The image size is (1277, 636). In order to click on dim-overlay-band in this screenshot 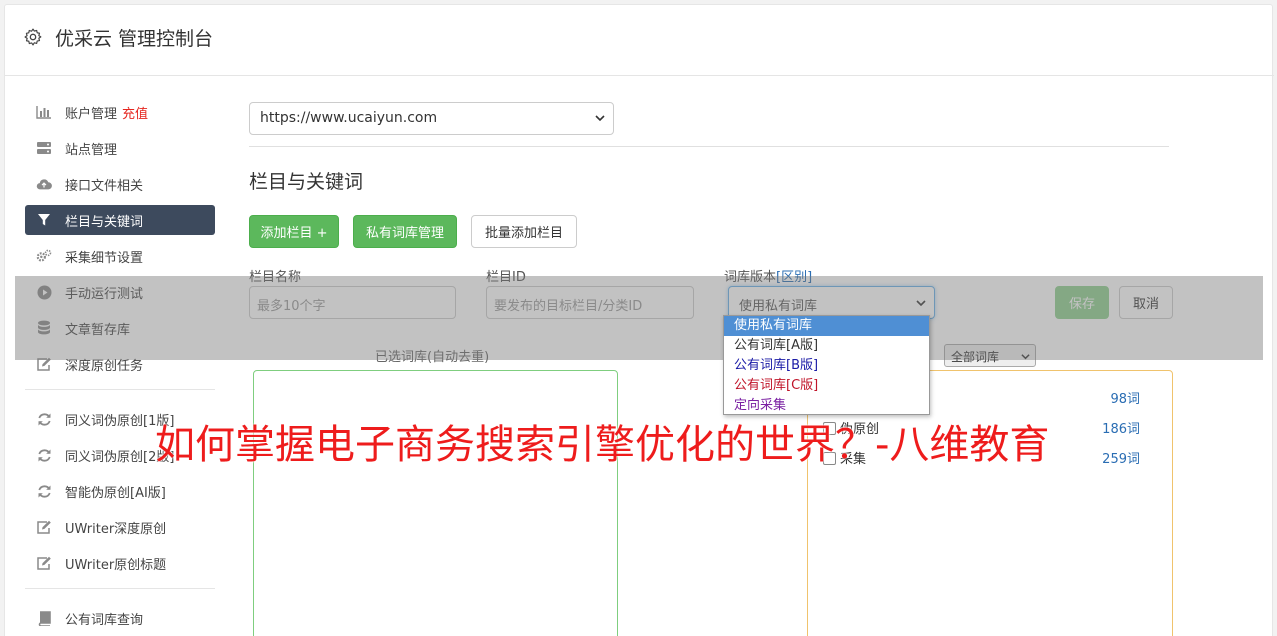, I will do `click(639, 318)`.